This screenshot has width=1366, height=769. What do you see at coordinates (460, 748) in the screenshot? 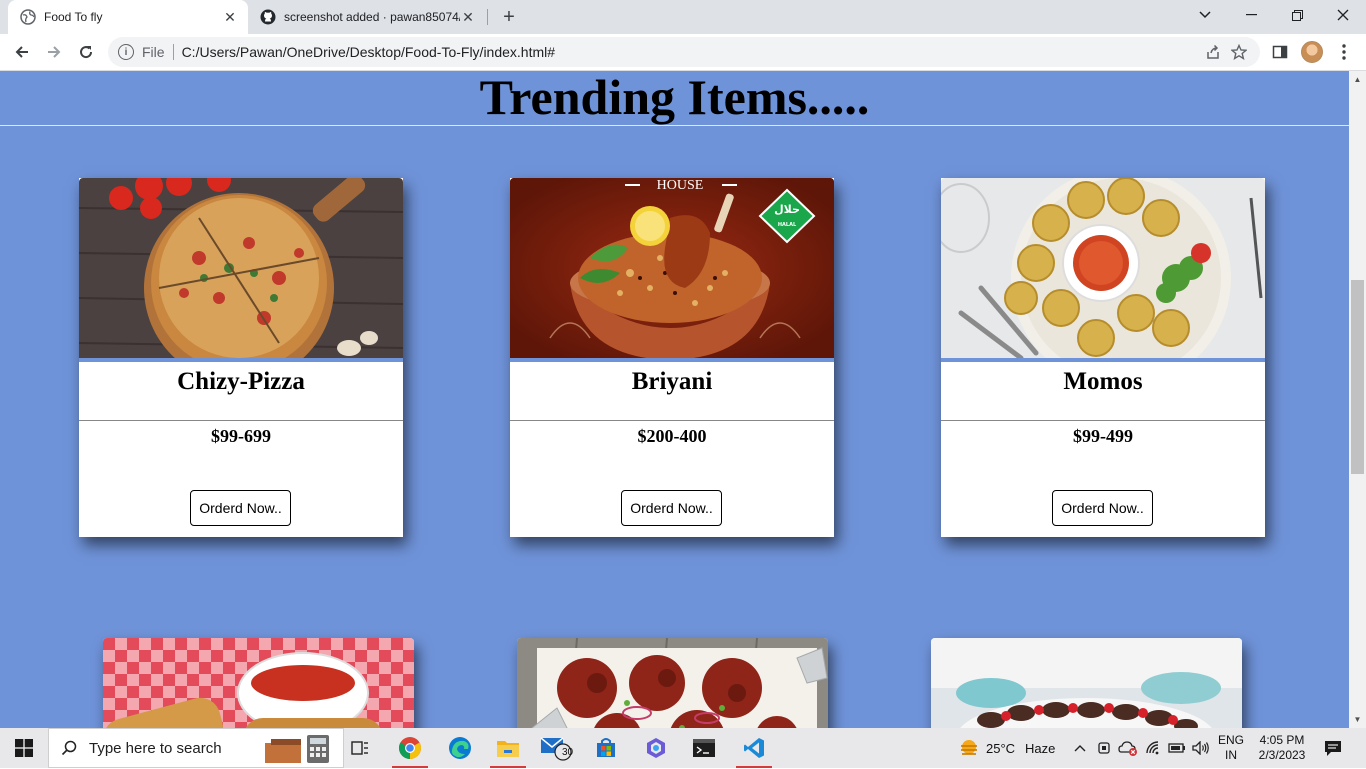
I see `edge-taskbar-icon` at bounding box center [460, 748].